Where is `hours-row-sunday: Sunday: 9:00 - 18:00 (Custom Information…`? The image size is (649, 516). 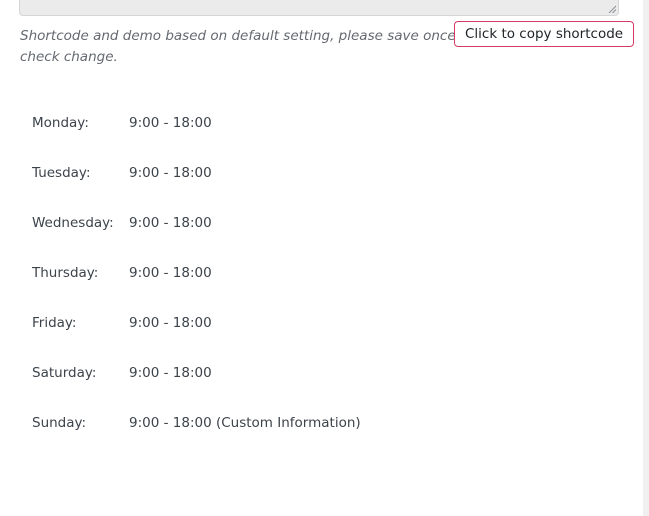 hours-row-sunday: Sunday: 9:00 - 18:00 (Custom Information… is located at coordinates (196, 438).